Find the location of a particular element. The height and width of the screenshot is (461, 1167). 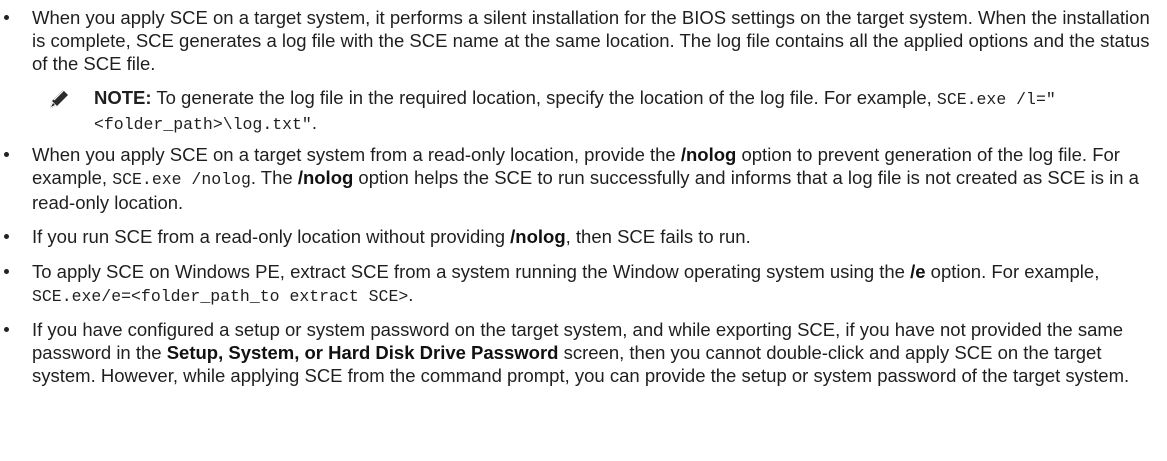

note-end: . is located at coordinates (314, 122).